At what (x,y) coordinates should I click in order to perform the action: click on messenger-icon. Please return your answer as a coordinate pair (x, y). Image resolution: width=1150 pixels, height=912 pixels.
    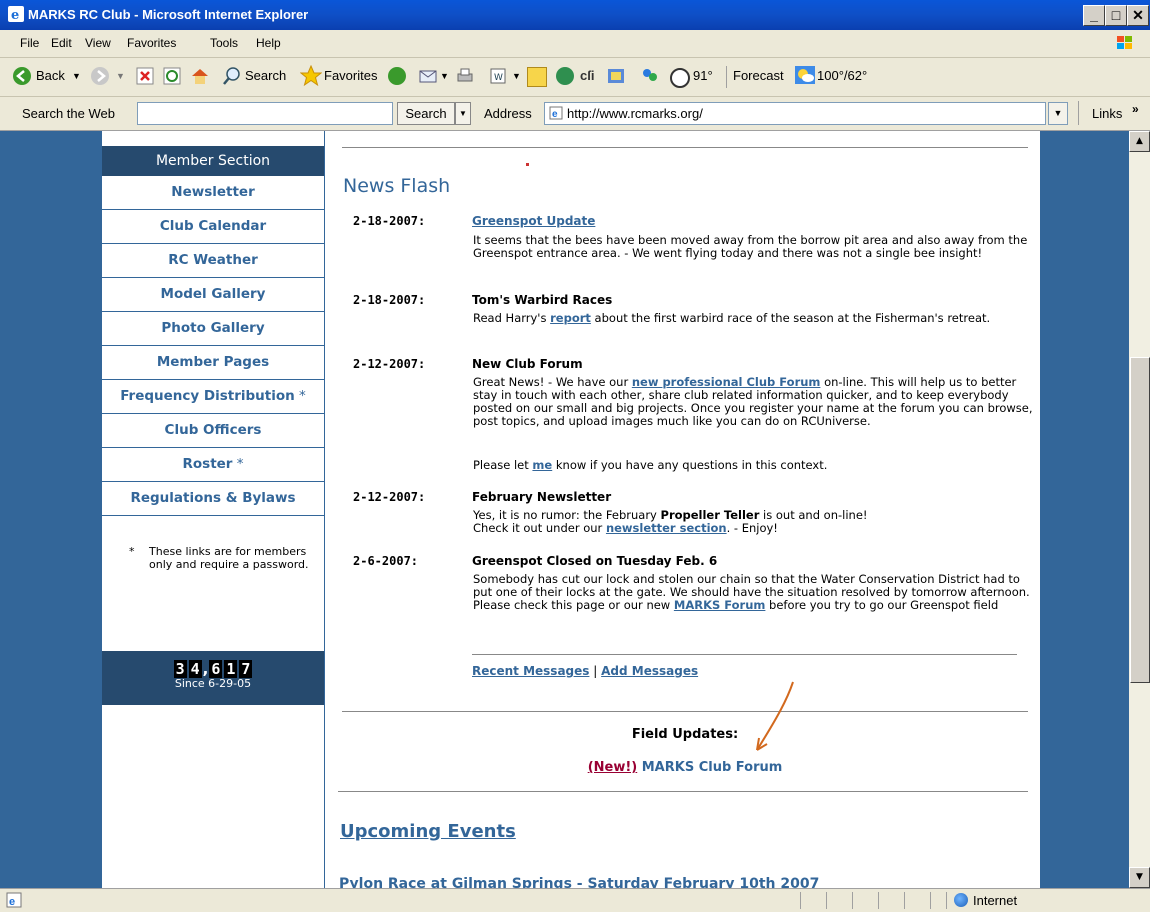
    Looking at the image, I should click on (565, 76).